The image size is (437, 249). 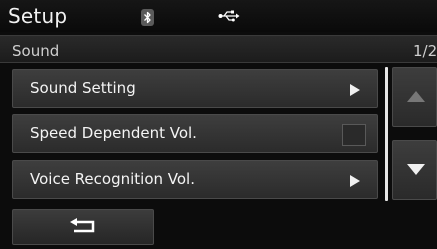 I want to click on bluetooth-icon, so click(x=147, y=17).